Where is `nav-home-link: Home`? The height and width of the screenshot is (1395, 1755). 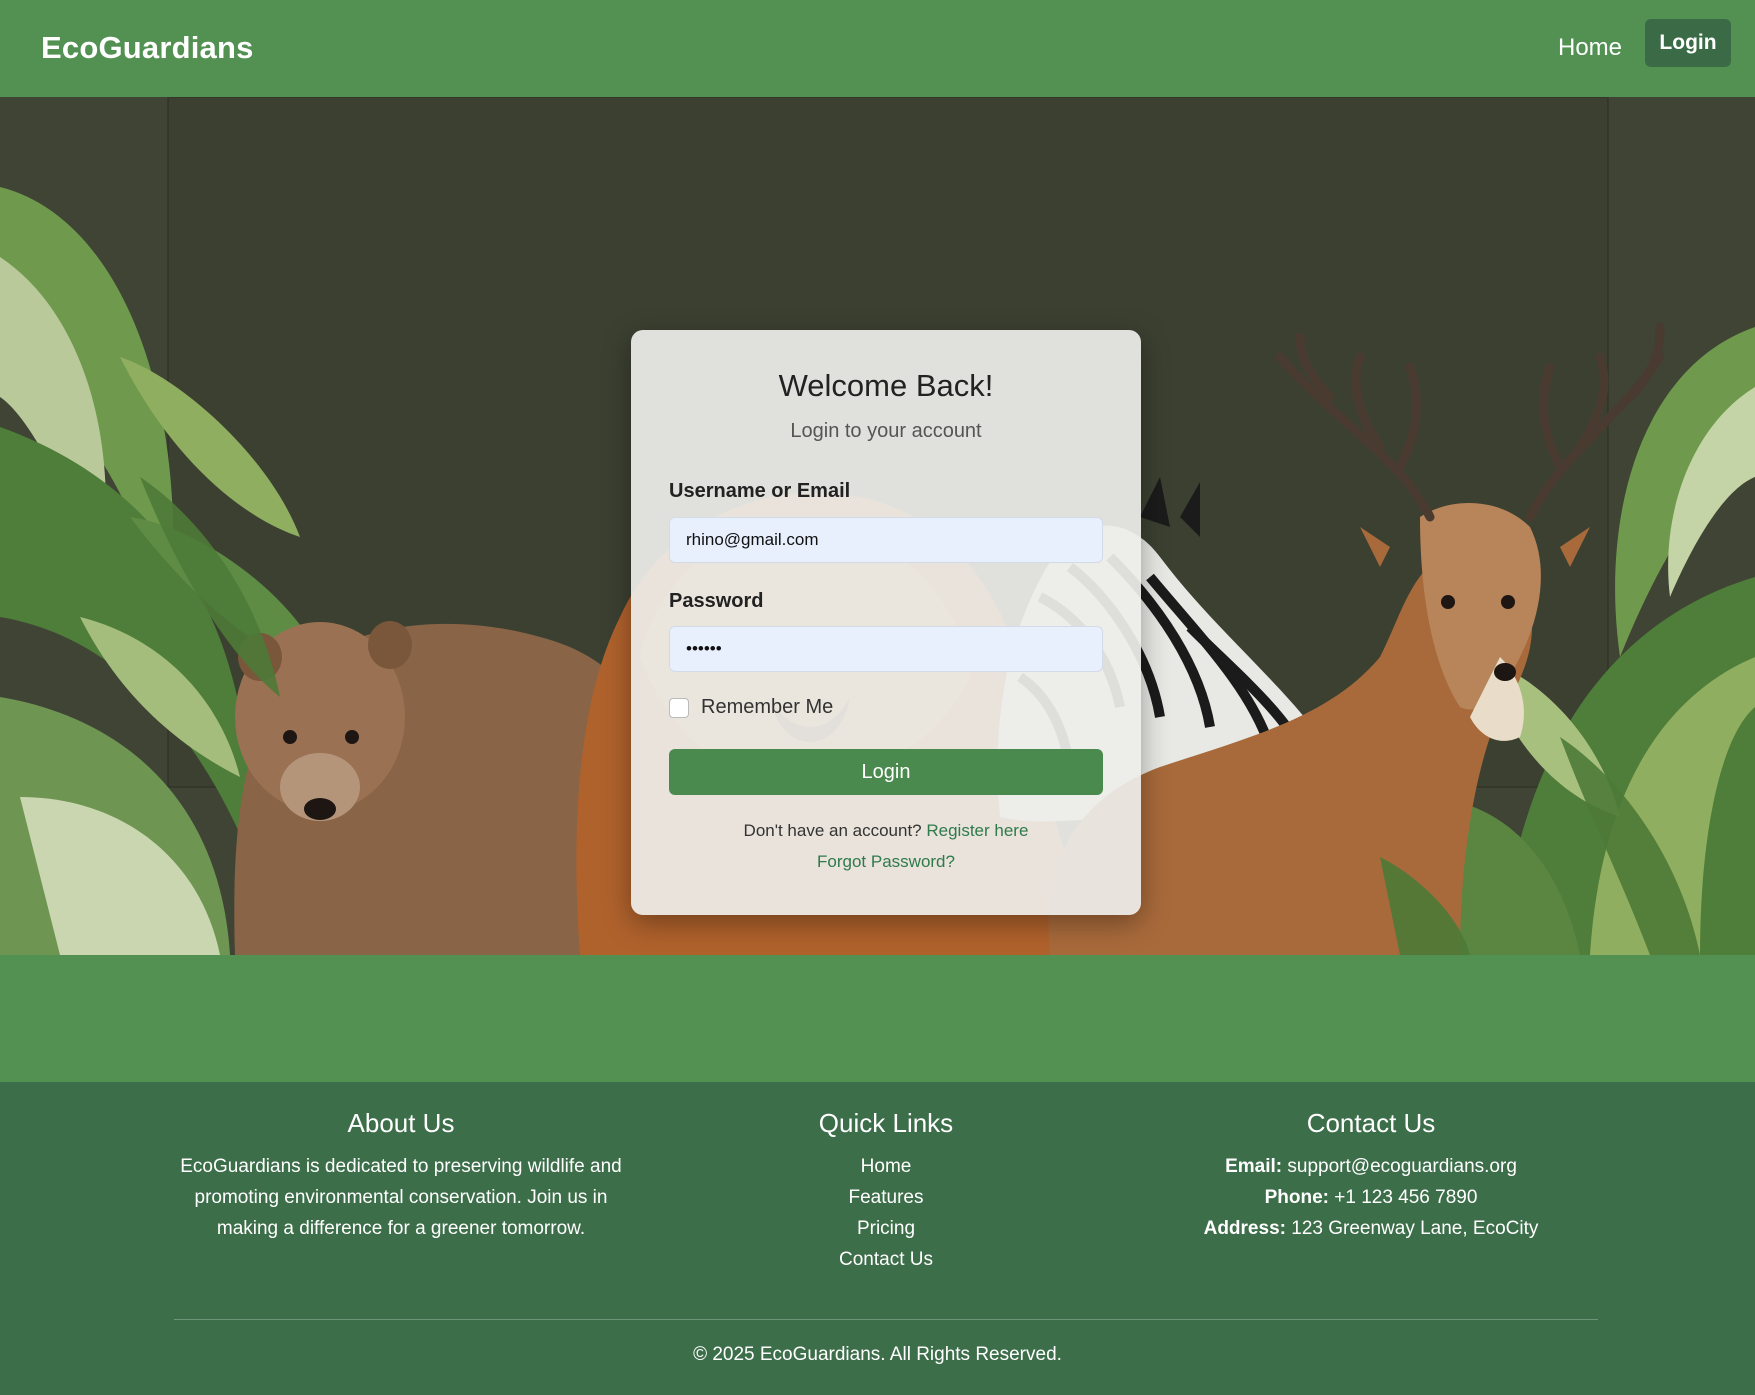
nav-home-link: Home is located at coordinates (1590, 48).